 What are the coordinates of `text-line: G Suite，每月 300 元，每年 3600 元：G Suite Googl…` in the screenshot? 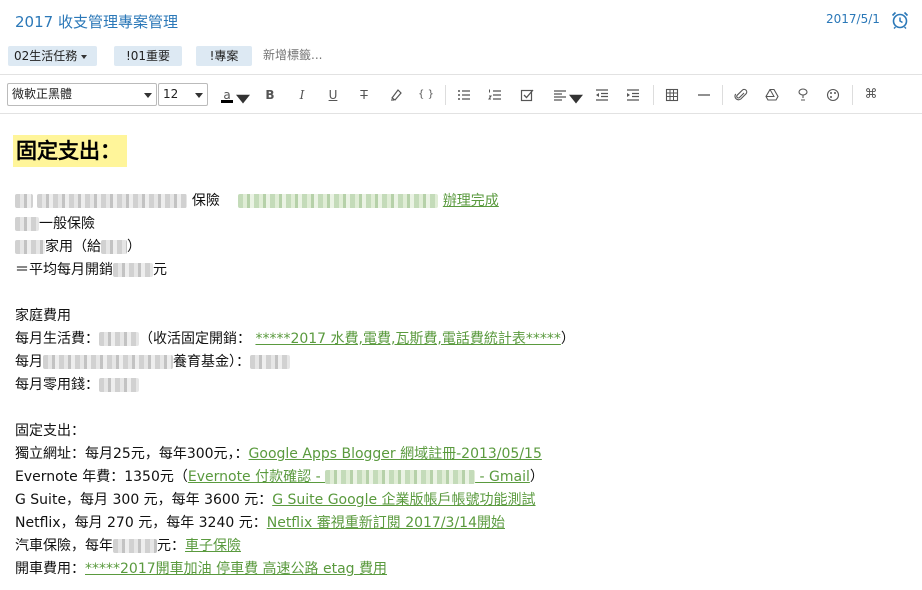 It's located at (275, 500).